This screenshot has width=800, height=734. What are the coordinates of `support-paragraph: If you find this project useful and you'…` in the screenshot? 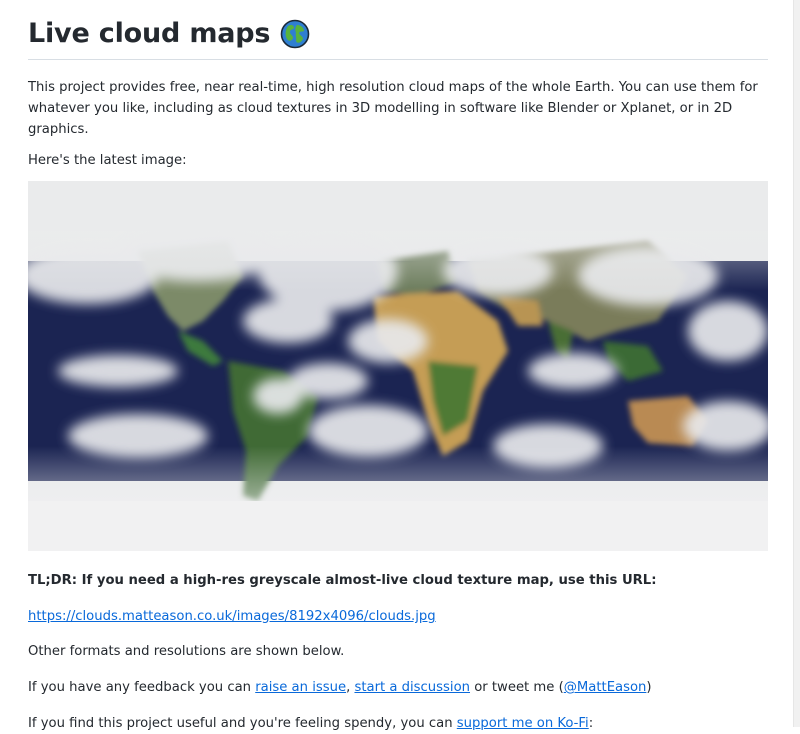 It's located at (398, 723).